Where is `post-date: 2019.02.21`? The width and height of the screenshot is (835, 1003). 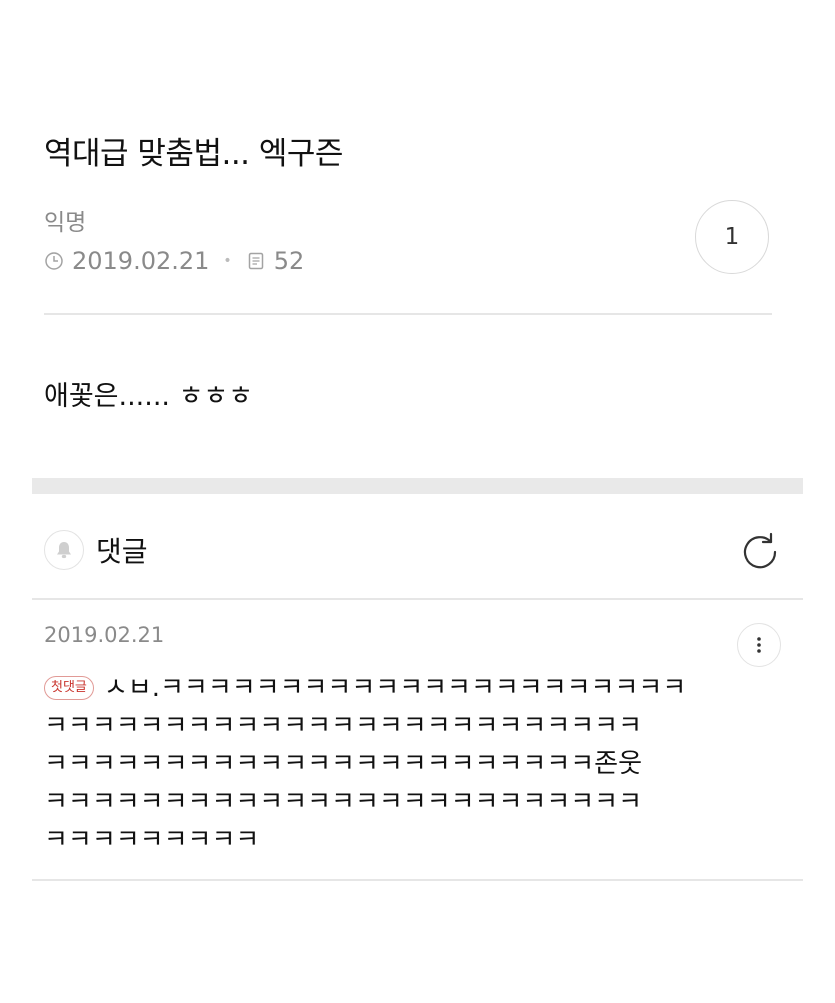 post-date: 2019.02.21 is located at coordinates (141, 261).